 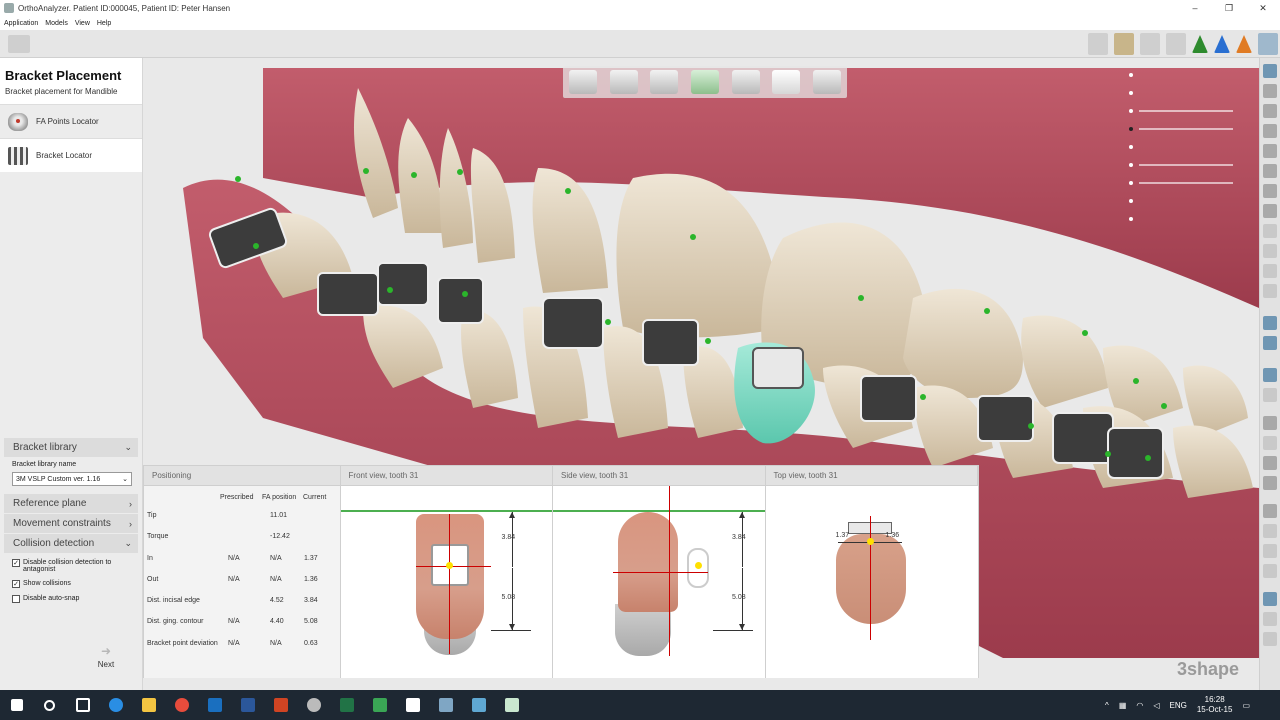 What do you see at coordinates (56, 23) in the screenshot?
I see `menu-models: Models` at bounding box center [56, 23].